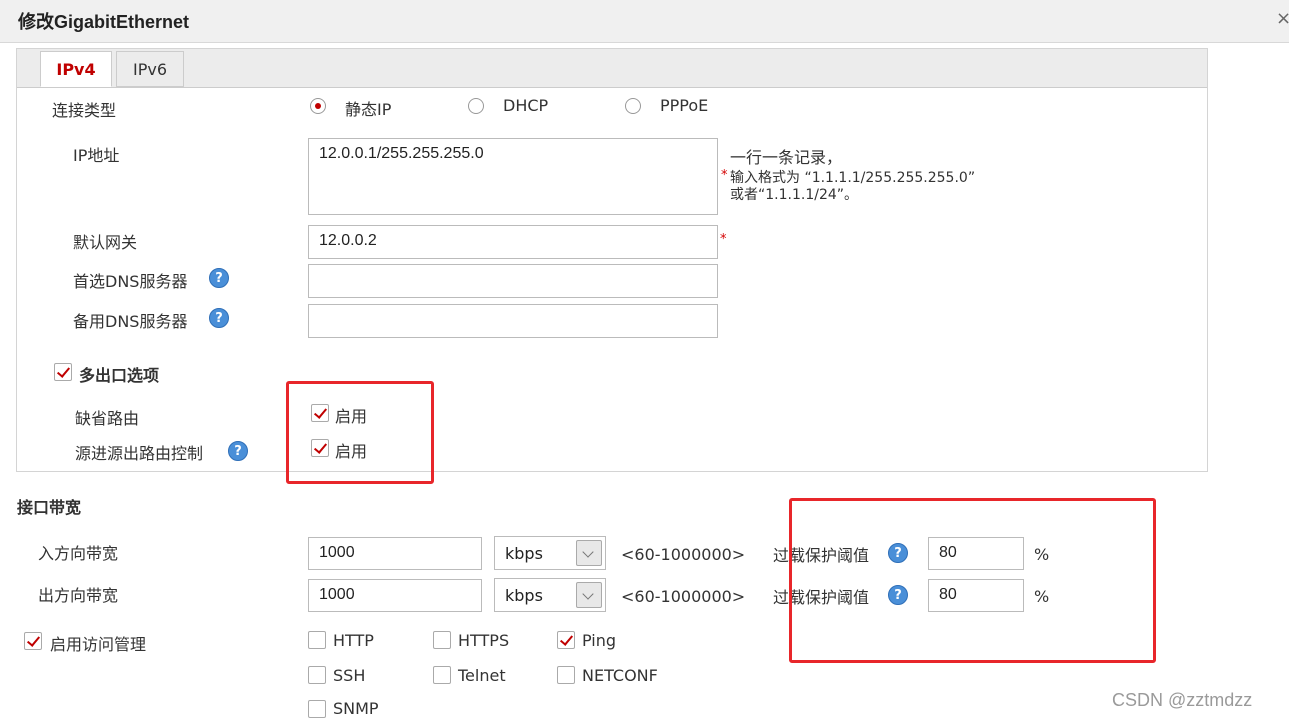 The height and width of the screenshot is (722, 1289). Describe the element at coordinates (484, 640) in the screenshot. I see `service-https-label: HTTPS` at that location.